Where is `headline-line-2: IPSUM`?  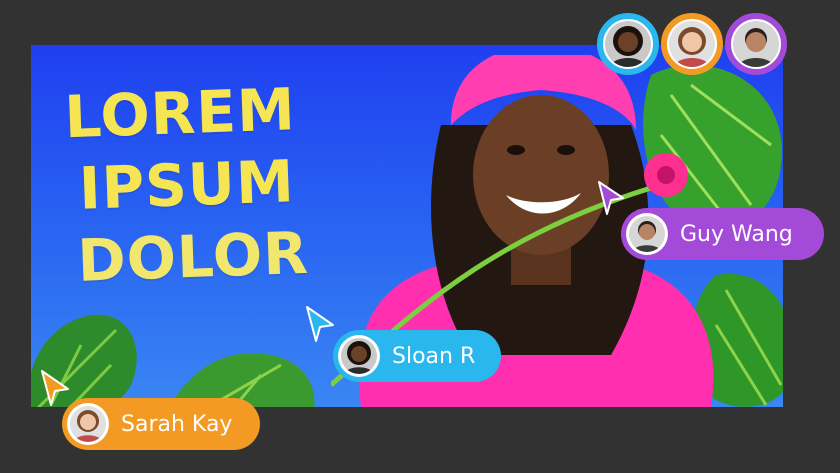
headline-line-2: IPSUM is located at coordinates (186, 185).